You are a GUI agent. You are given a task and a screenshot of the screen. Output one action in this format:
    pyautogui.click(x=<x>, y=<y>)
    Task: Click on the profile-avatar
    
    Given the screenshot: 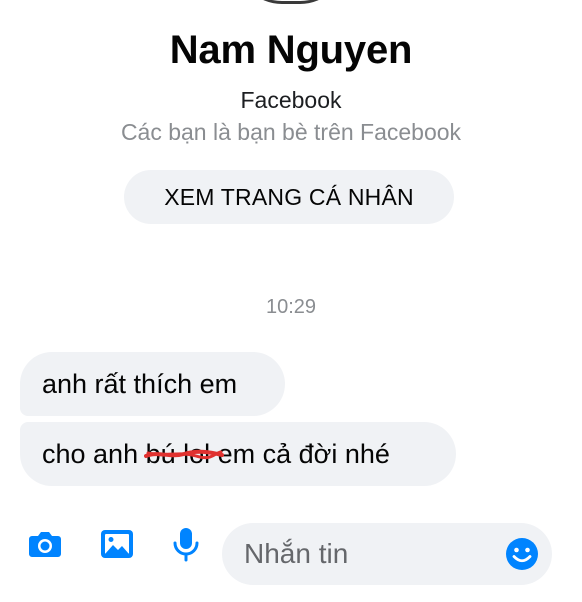 What is the action you would take?
    pyautogui.click(x=291, y=2)
    